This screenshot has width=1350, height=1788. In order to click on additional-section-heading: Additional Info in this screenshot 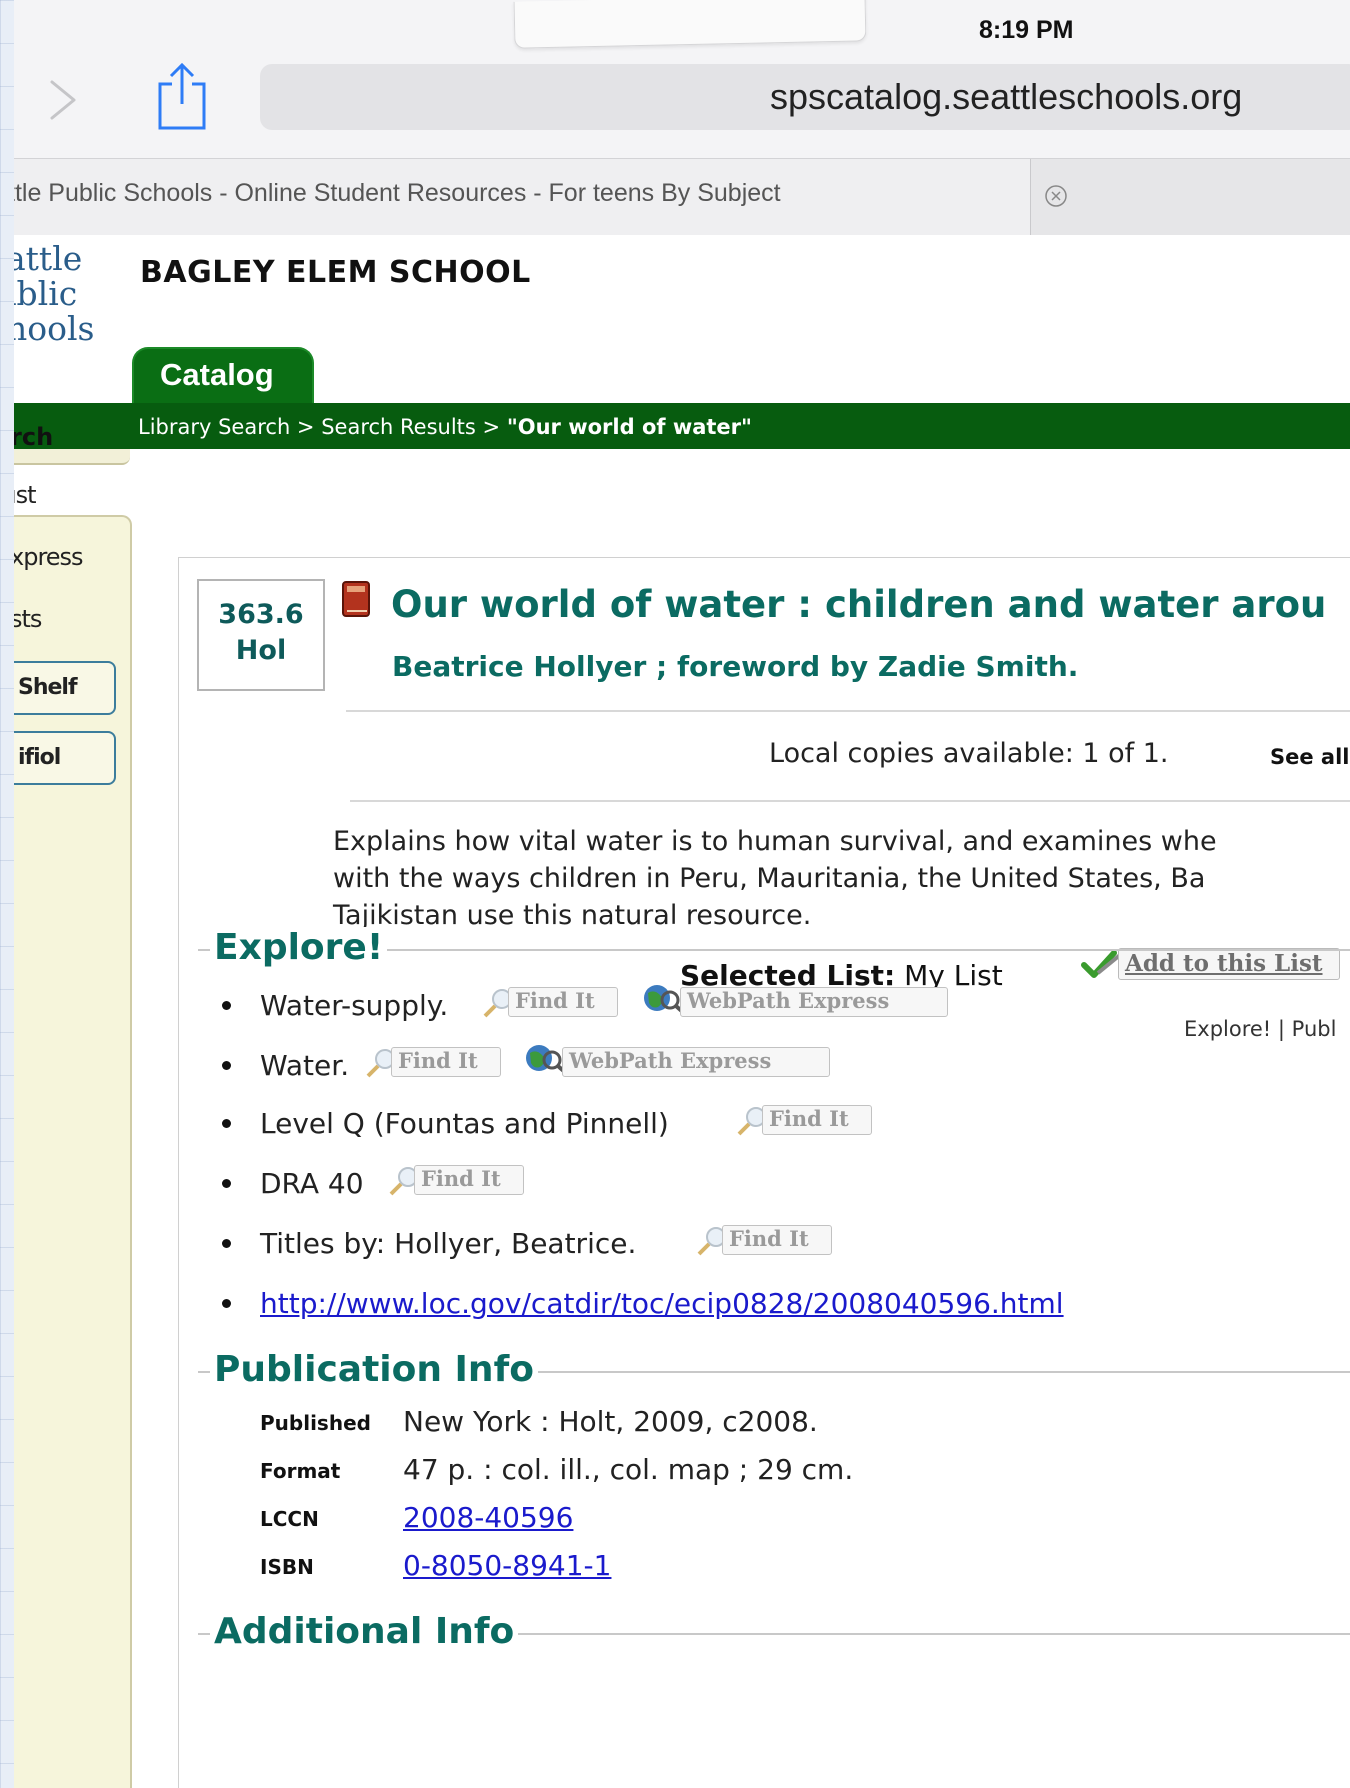, I will do `click(774, 1631)`.